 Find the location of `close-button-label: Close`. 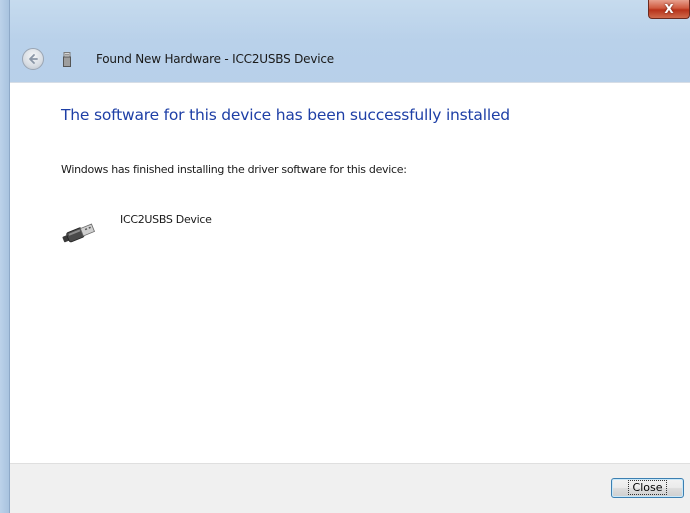

close-button-label: Close is located at coordinates (647, 487).